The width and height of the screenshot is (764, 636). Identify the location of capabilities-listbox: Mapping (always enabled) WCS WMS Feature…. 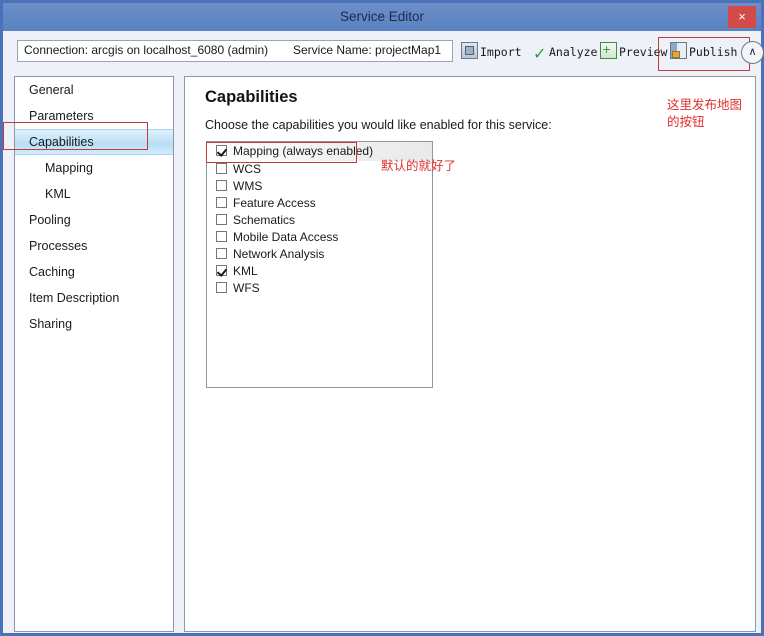
(319, 264).